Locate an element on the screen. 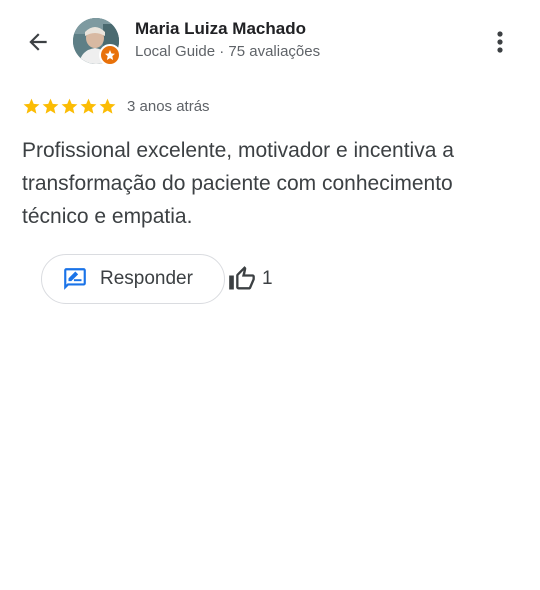 The image size is (540, 590). local-guide-star-icon is located at coordinates (110, 55).